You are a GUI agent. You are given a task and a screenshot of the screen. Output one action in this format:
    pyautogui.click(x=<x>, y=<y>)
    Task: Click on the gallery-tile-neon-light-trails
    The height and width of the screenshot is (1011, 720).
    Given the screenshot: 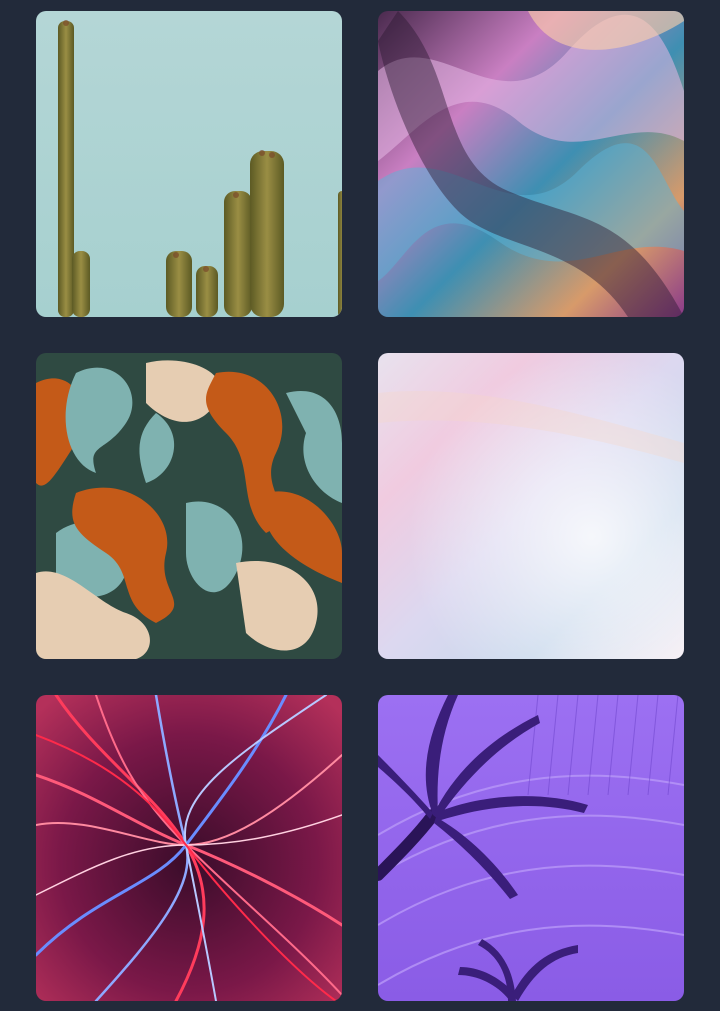 What is the action you would take?
    pyautogui.click(x=189, y=848)
    